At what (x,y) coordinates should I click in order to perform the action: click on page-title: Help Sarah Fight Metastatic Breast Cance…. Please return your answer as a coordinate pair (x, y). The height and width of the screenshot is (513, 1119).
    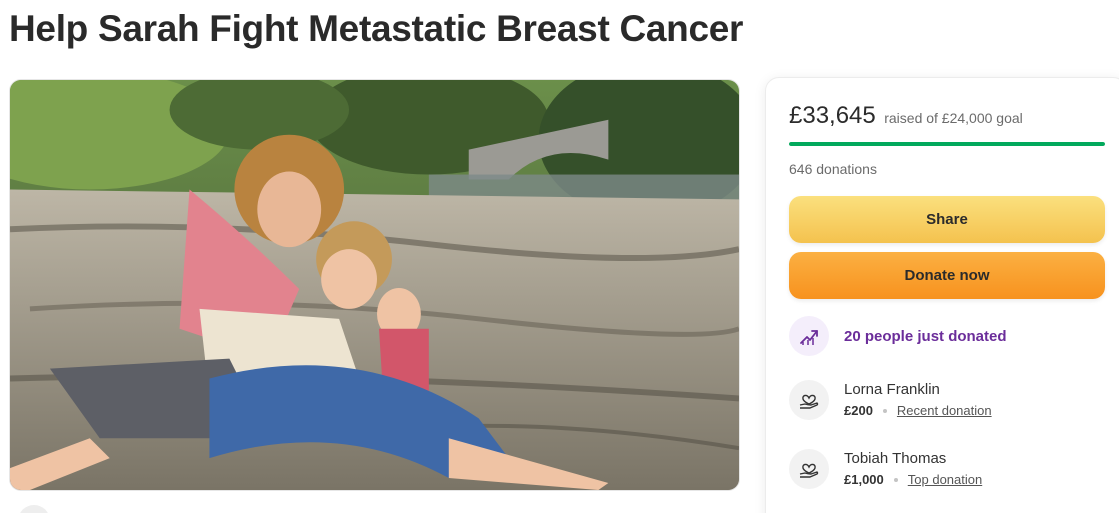
    Looking at the image, I should click on (376, 28).